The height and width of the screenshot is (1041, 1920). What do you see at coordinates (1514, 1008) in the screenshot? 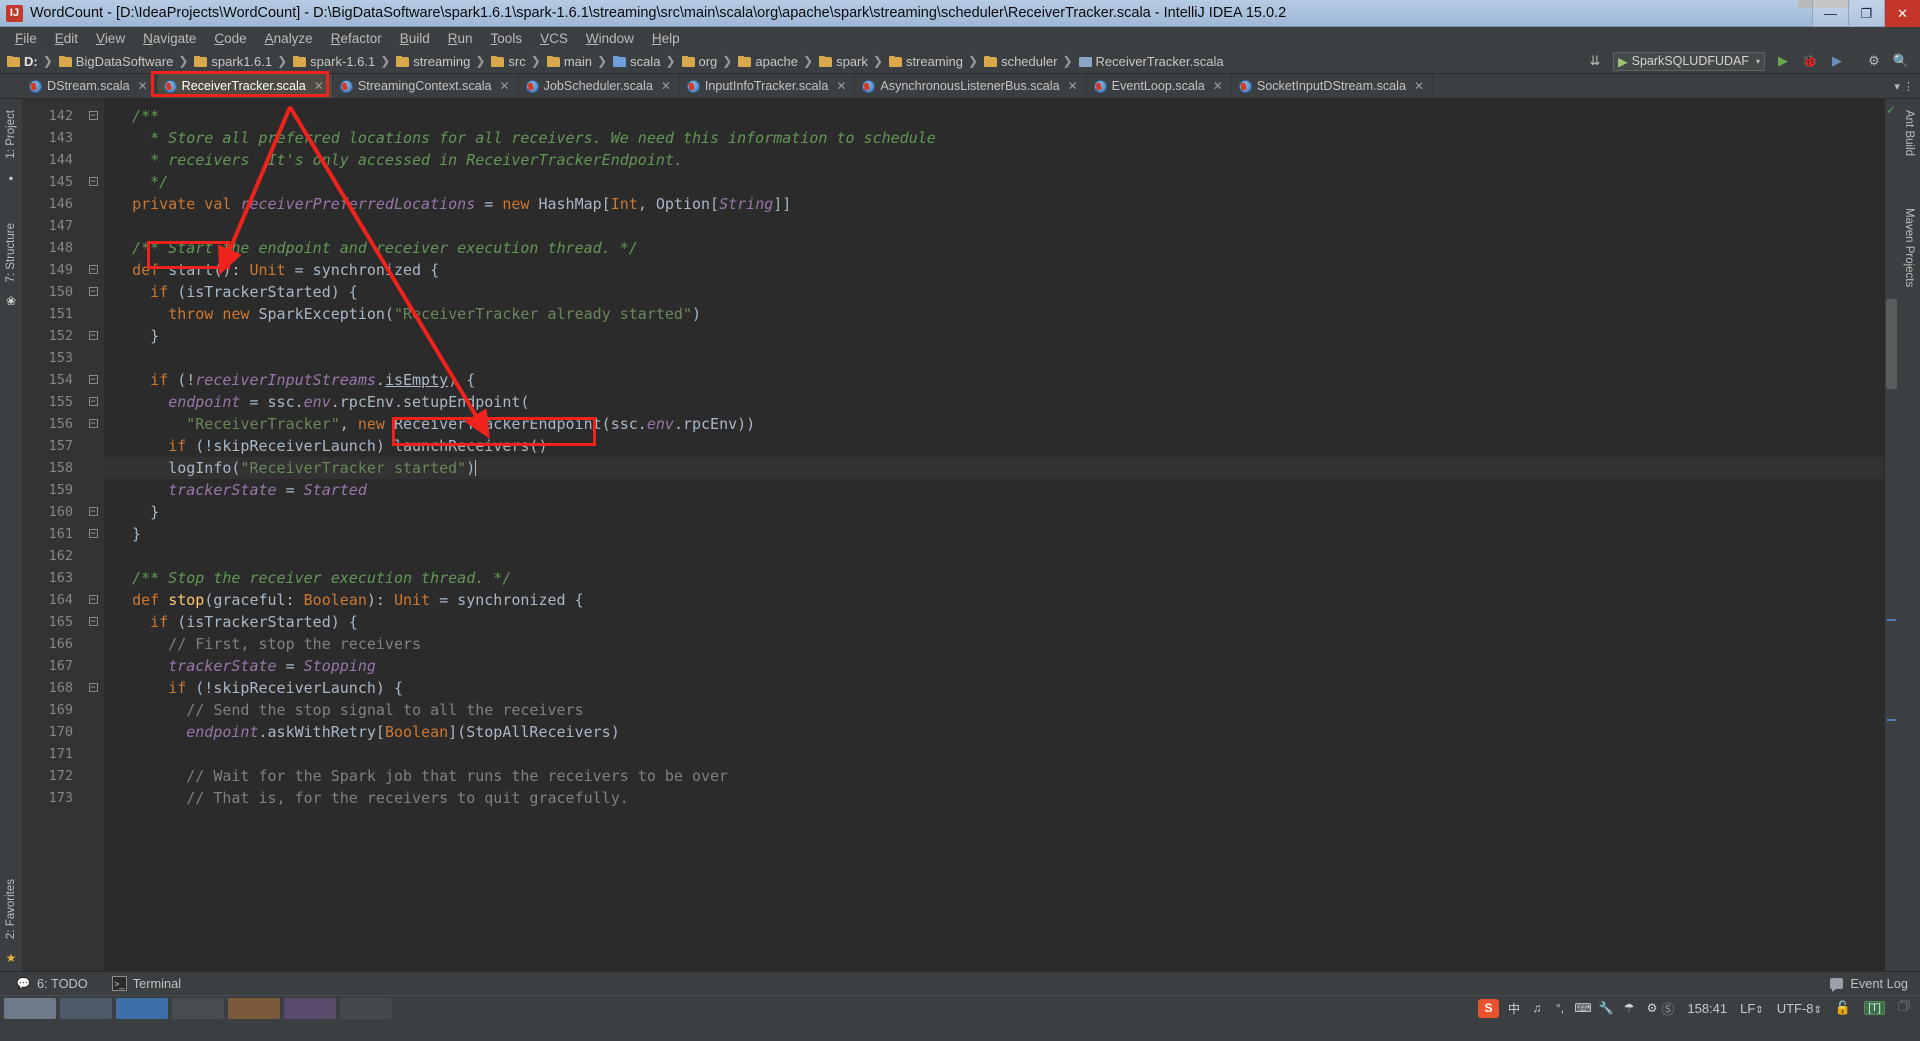
I see `ime-language-icon: 中` at bounding box center [1514, 1008].